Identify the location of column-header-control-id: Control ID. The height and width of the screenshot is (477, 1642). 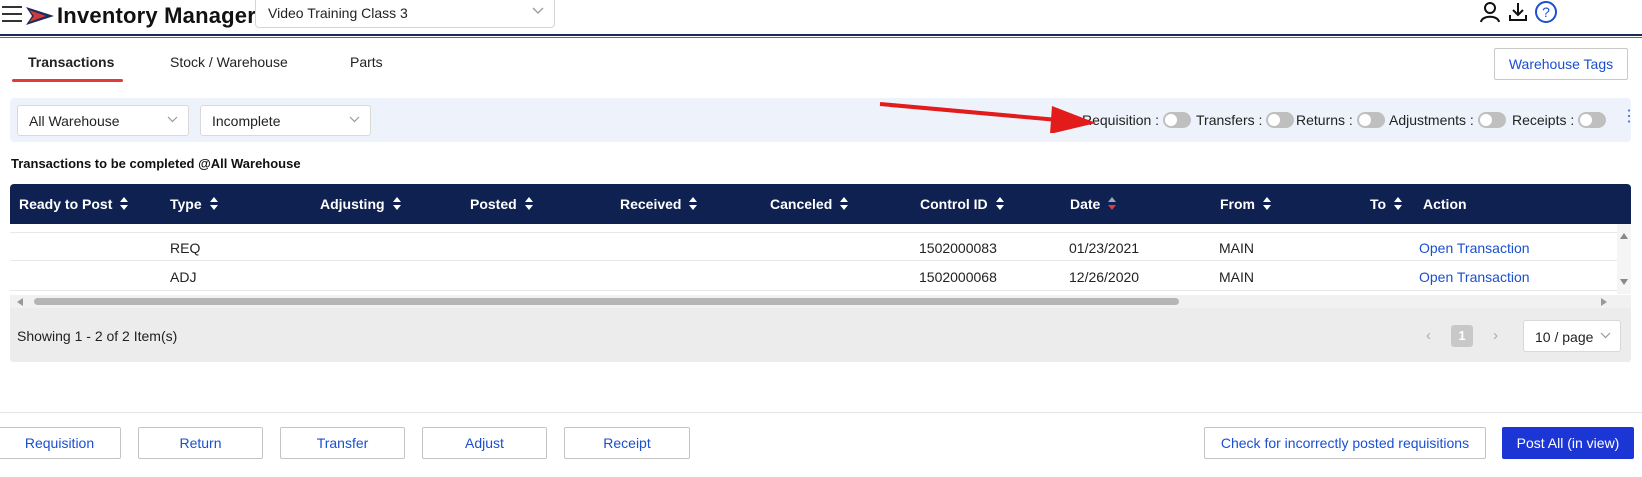
(962, 204).